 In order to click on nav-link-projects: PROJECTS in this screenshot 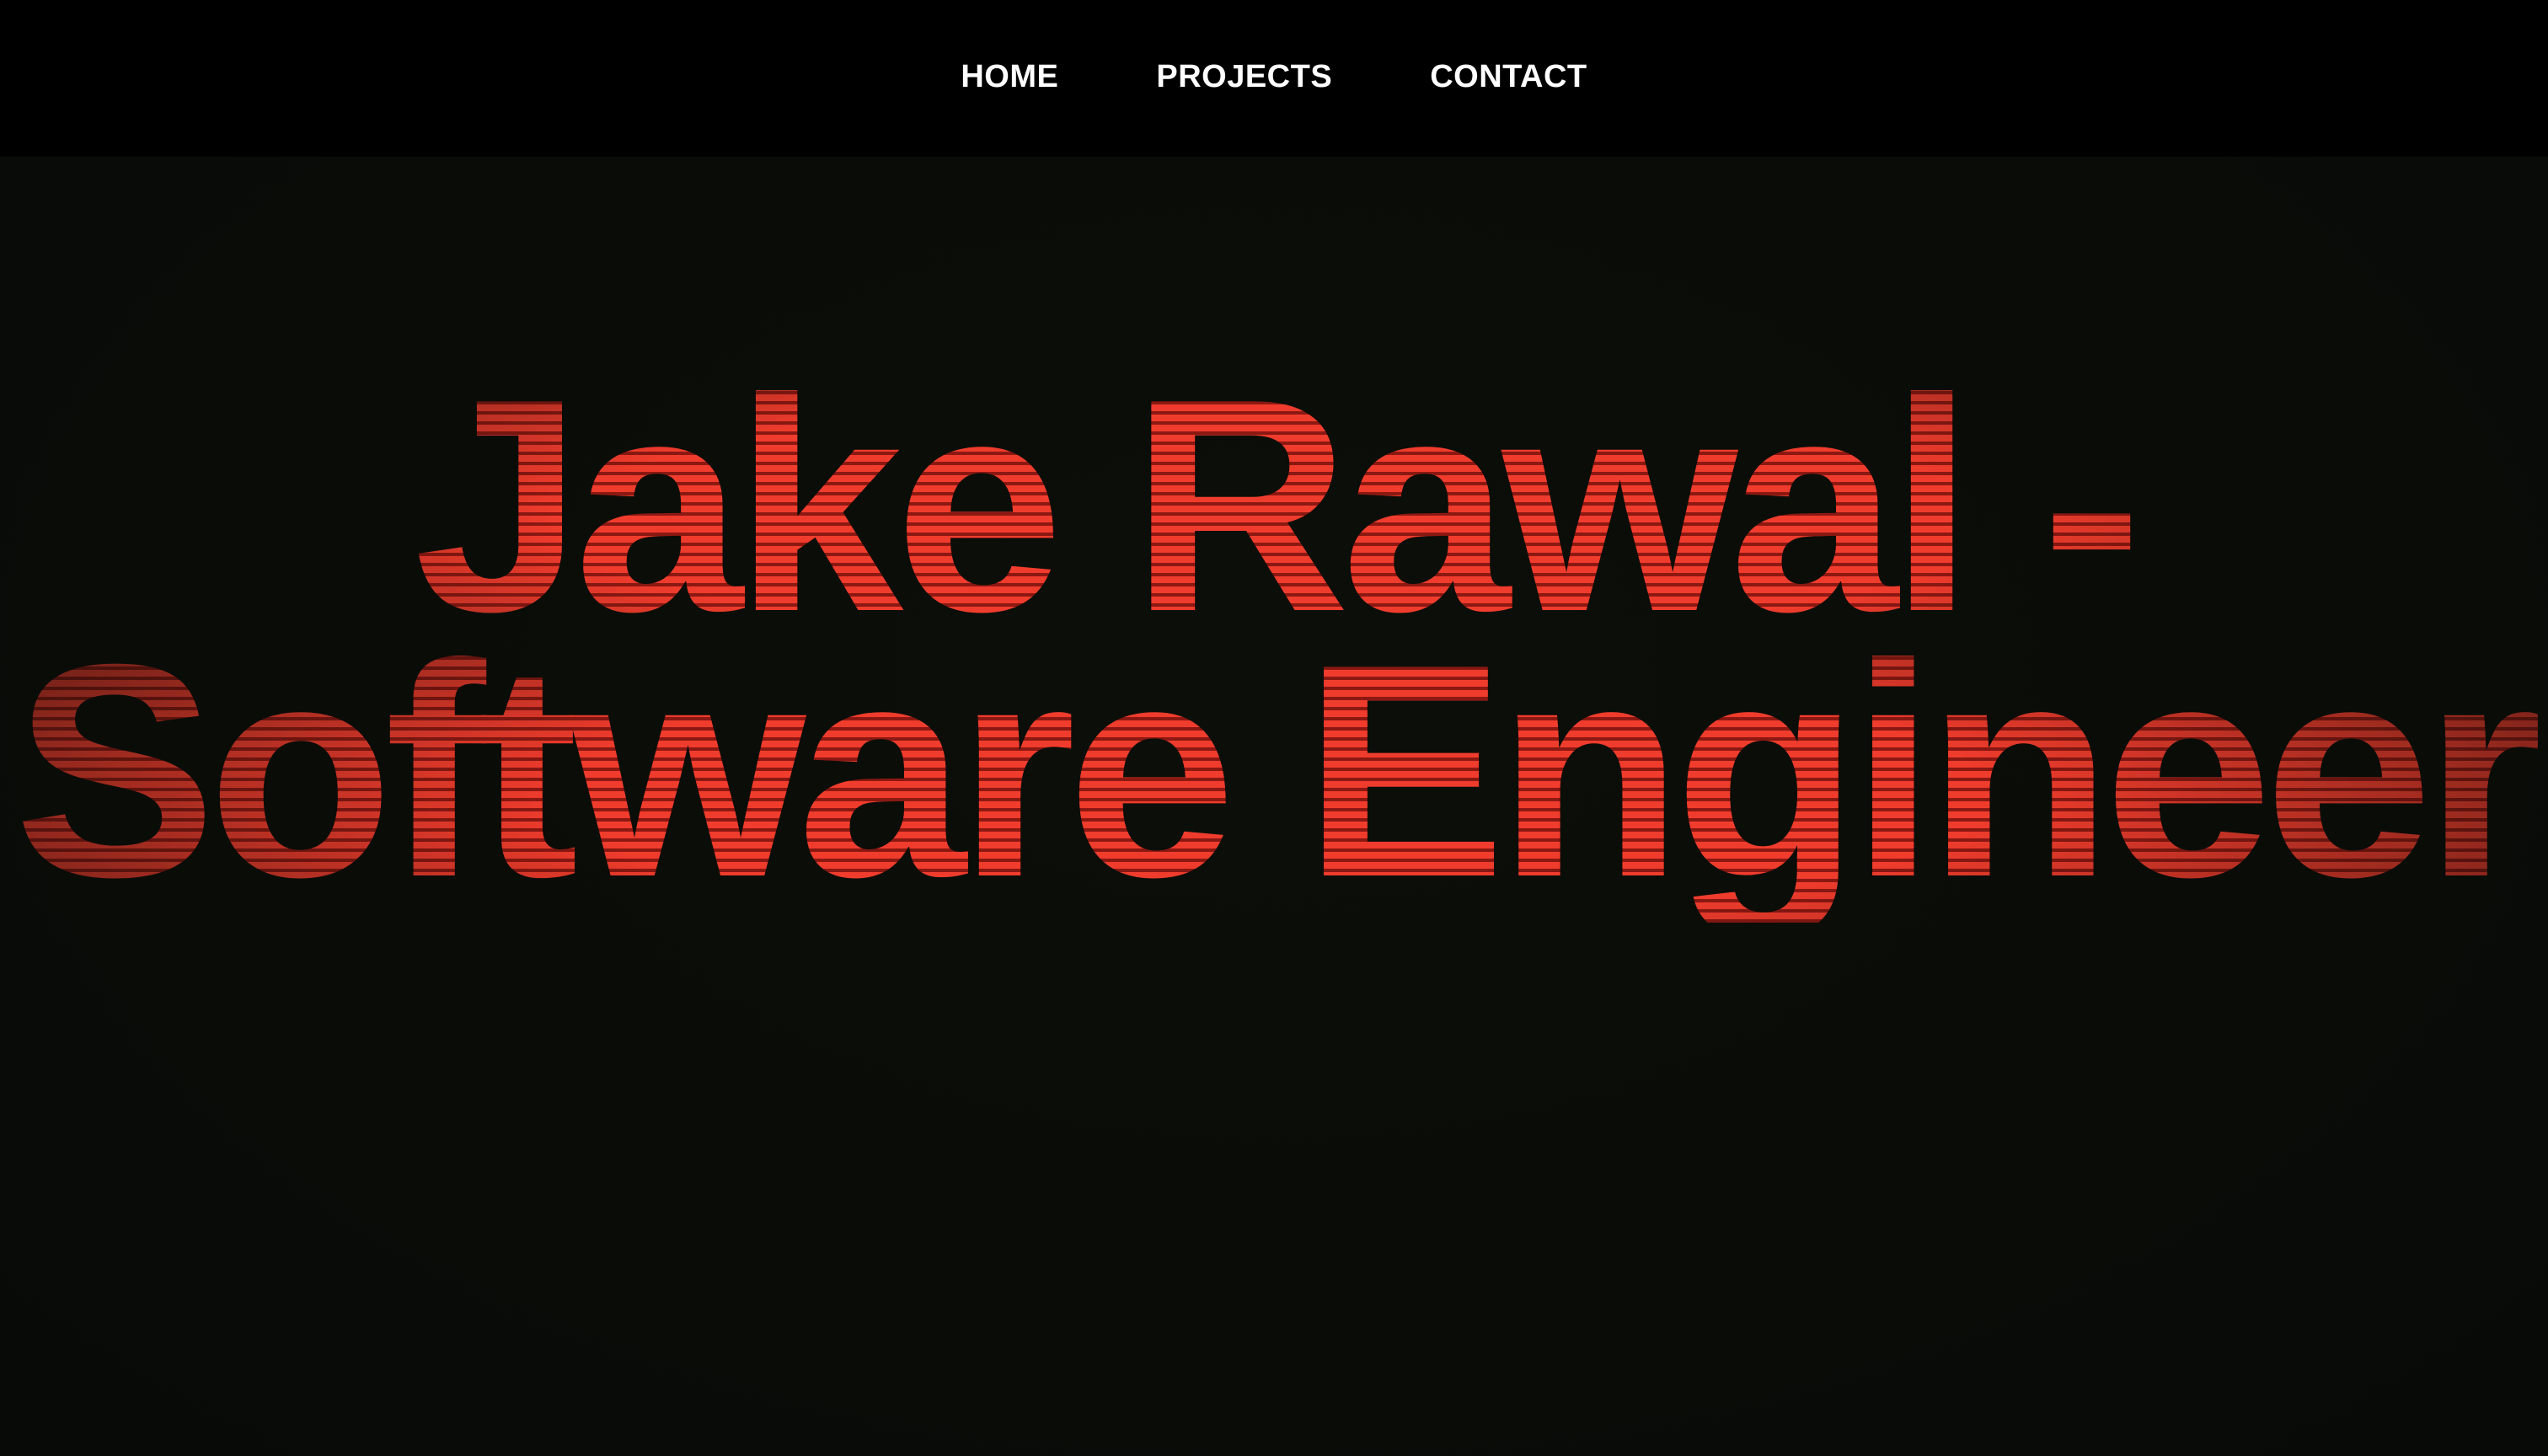, I will do `click(1244, 77)`.